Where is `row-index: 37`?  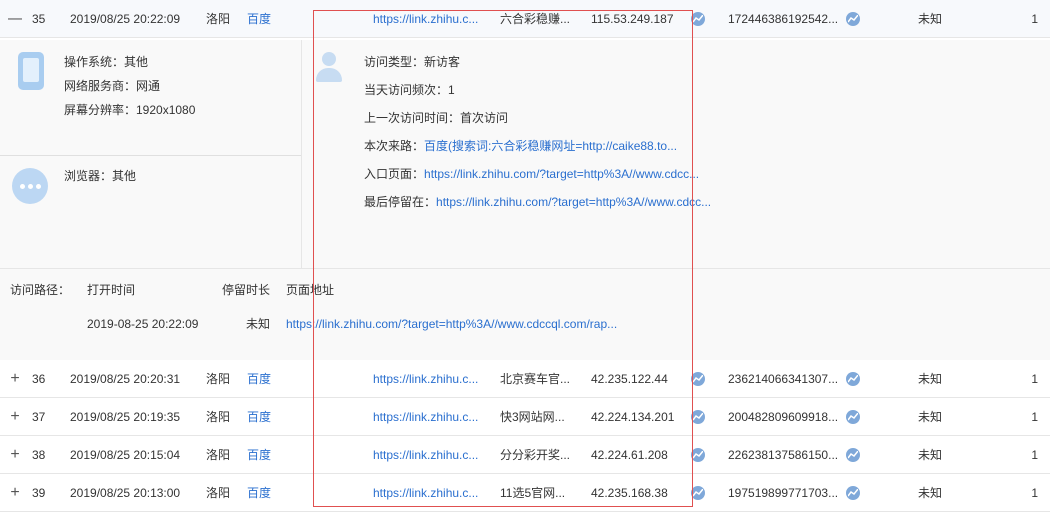
row-index: 37 is located at coordinates (39, 417).